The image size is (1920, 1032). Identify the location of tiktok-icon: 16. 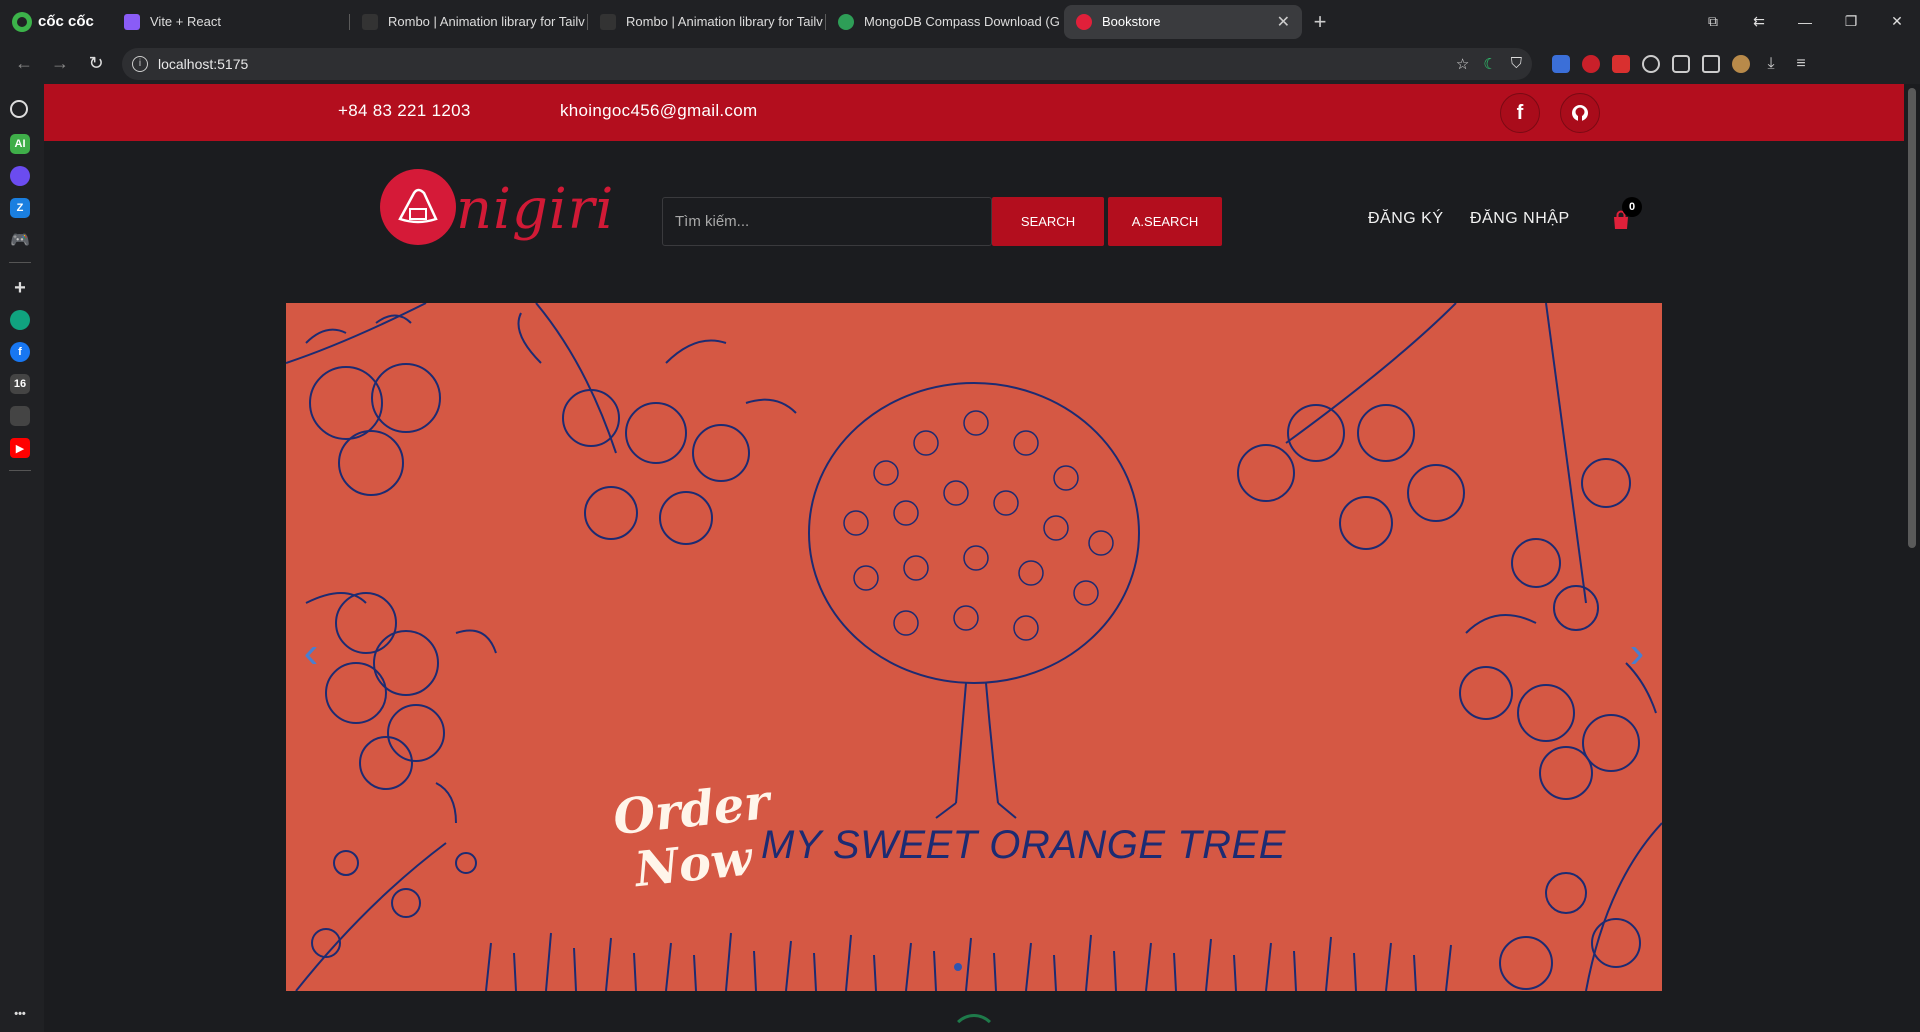
(20, 384).